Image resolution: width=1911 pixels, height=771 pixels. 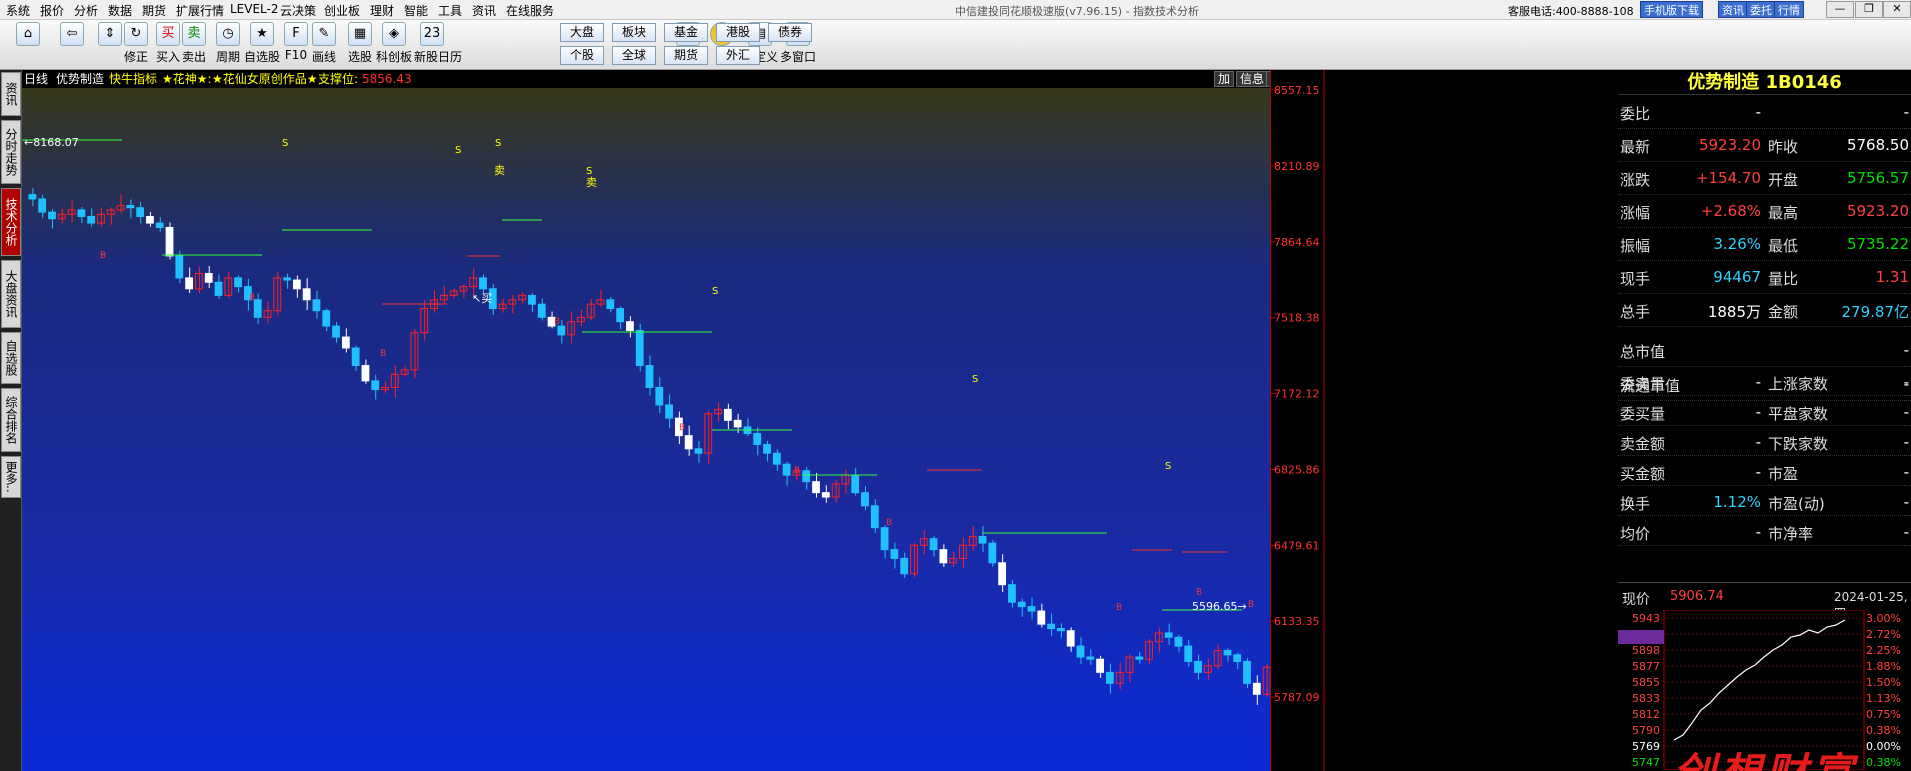 I want to click on market-button-0-1: 板块, so click(x=634, y=32).